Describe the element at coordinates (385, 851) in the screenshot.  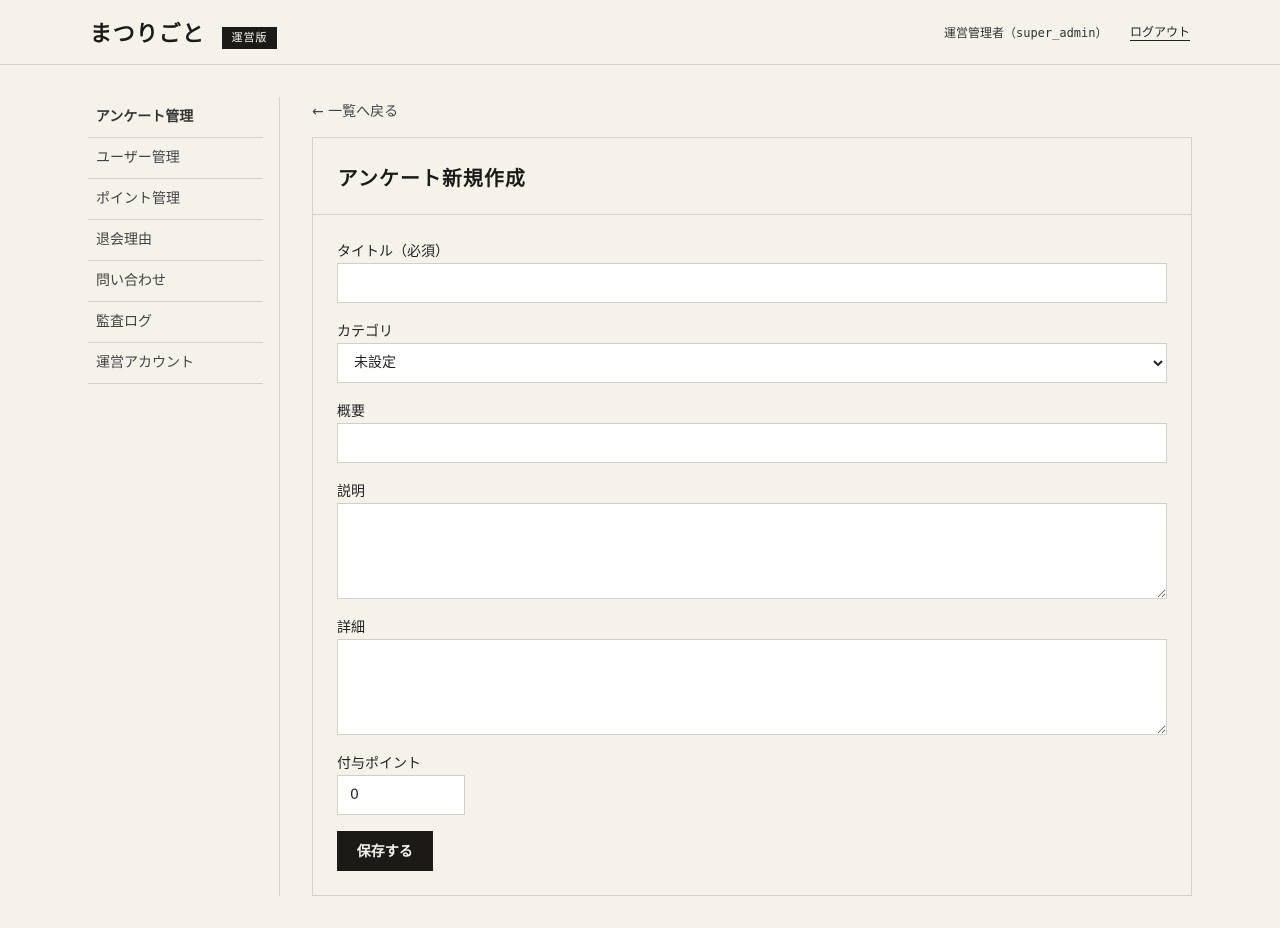
I see `save-button: 保存する` at that location.